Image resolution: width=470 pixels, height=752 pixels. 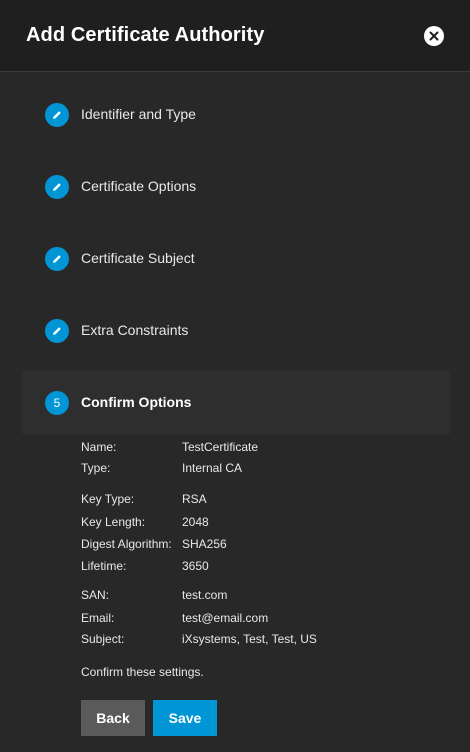 I want to click on step-certificate-options: Certificate Options, so click(x=236, y=186).